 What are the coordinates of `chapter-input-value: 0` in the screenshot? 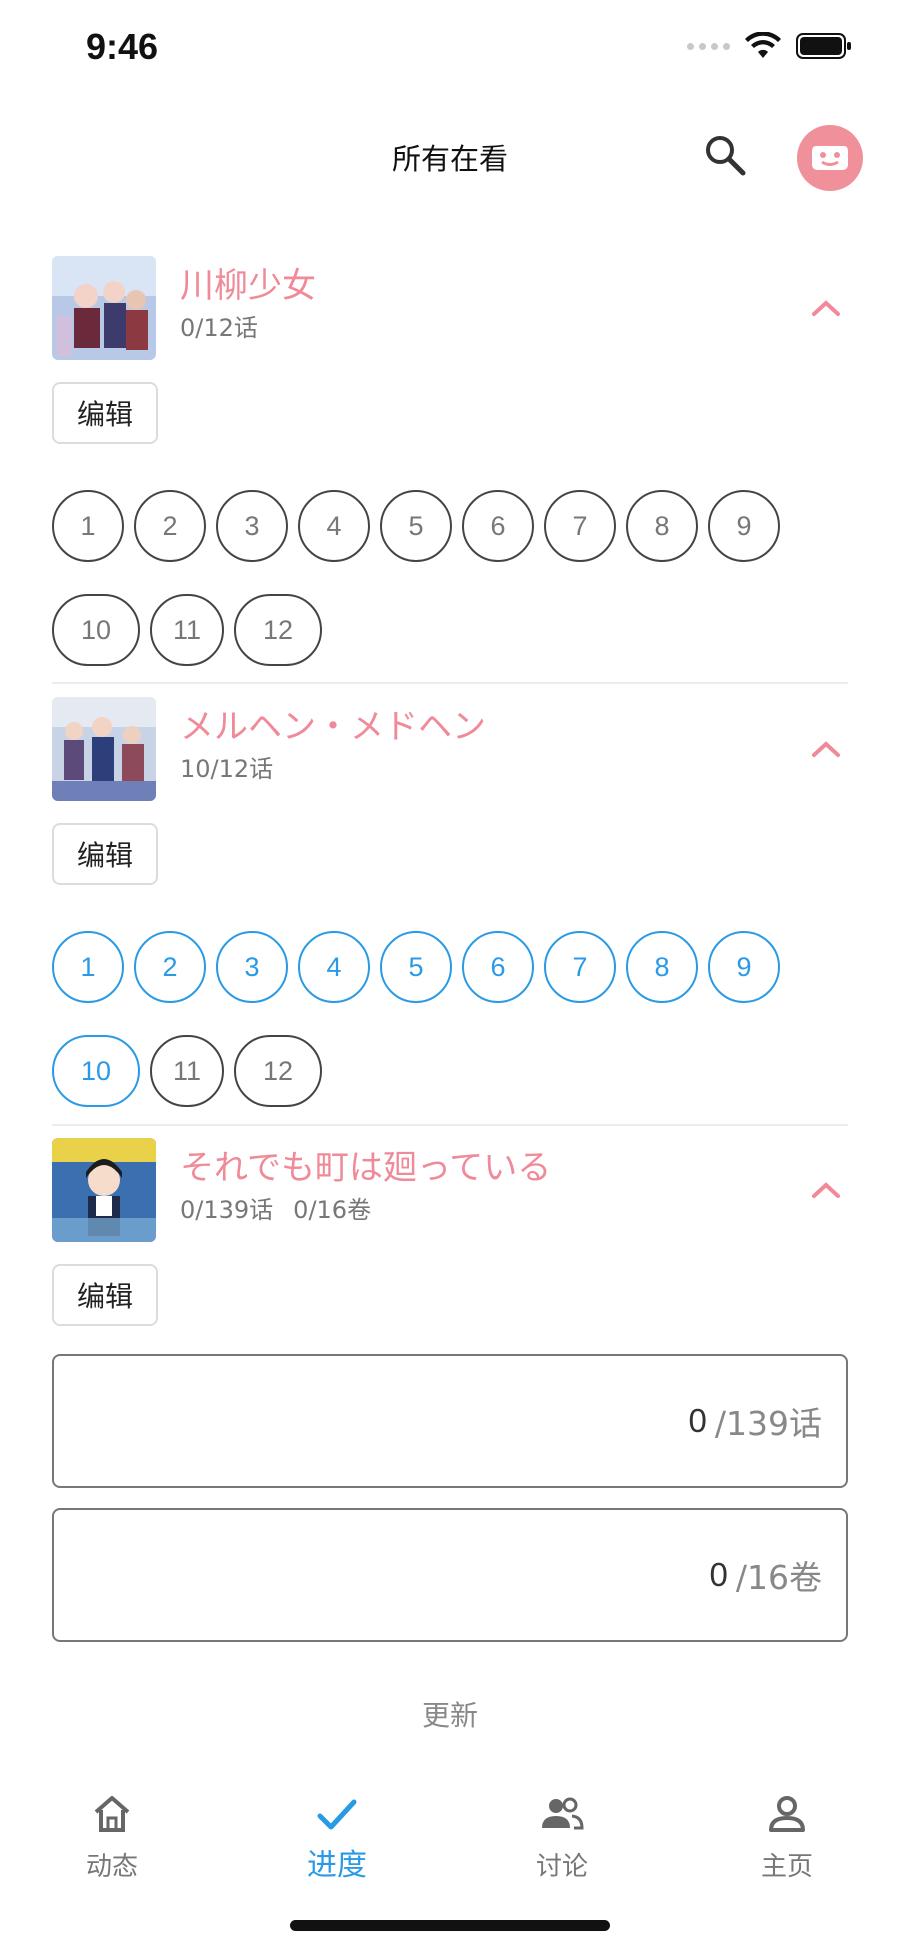 It's located at (698, 1421).